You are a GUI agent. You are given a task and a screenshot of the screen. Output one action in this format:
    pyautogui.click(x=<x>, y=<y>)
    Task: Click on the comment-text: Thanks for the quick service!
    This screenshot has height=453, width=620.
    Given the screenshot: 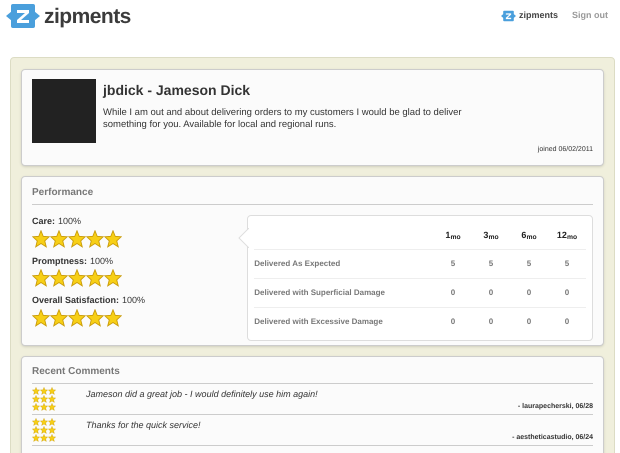 What is the action you would take?
    pyautogui.click(x=144, y=425)
    